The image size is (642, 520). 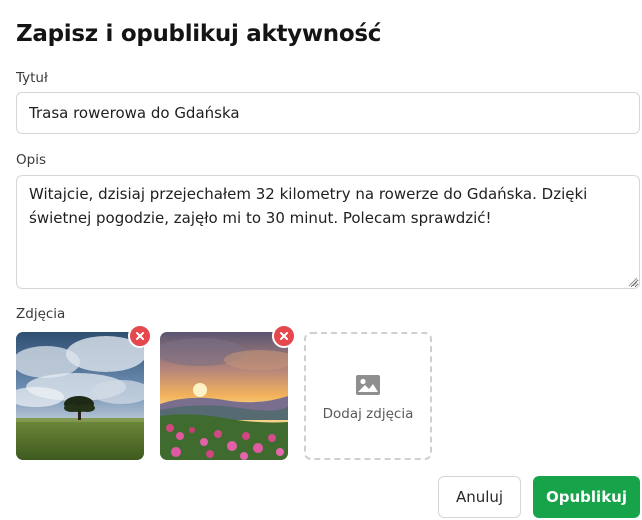 What do you see at coordinates (368, 385) in the screenshot?
I see `image-icon` at bounding box center [368, 385].